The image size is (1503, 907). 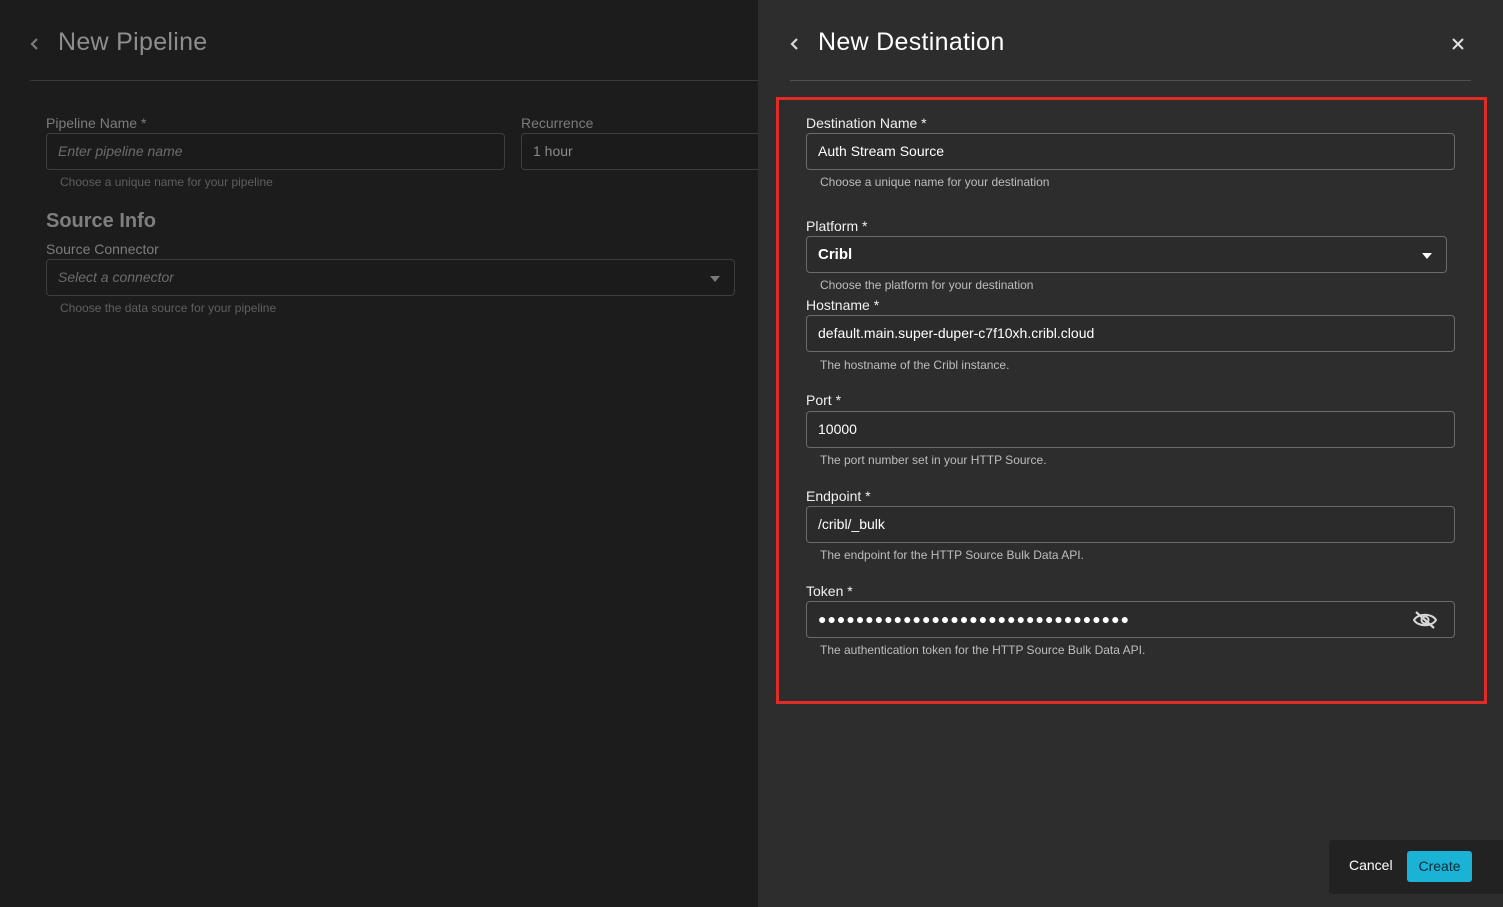 What do you see at coordinates (1425, 620) in the screenshot?
I see `eye-off-icon` at bounding box center [1425, 620].